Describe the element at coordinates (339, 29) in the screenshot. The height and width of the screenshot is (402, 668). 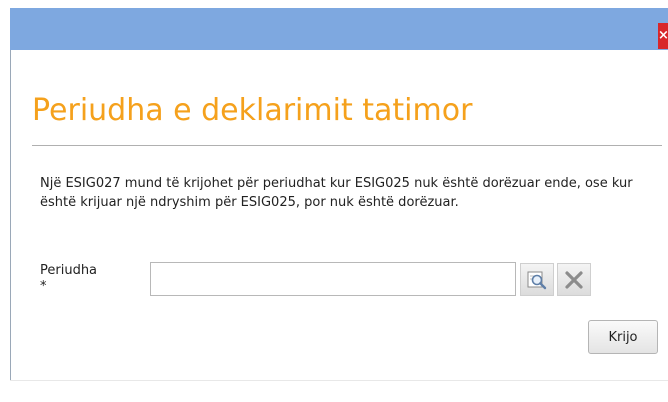
I see `dialog-titlebar: ×` at that location.